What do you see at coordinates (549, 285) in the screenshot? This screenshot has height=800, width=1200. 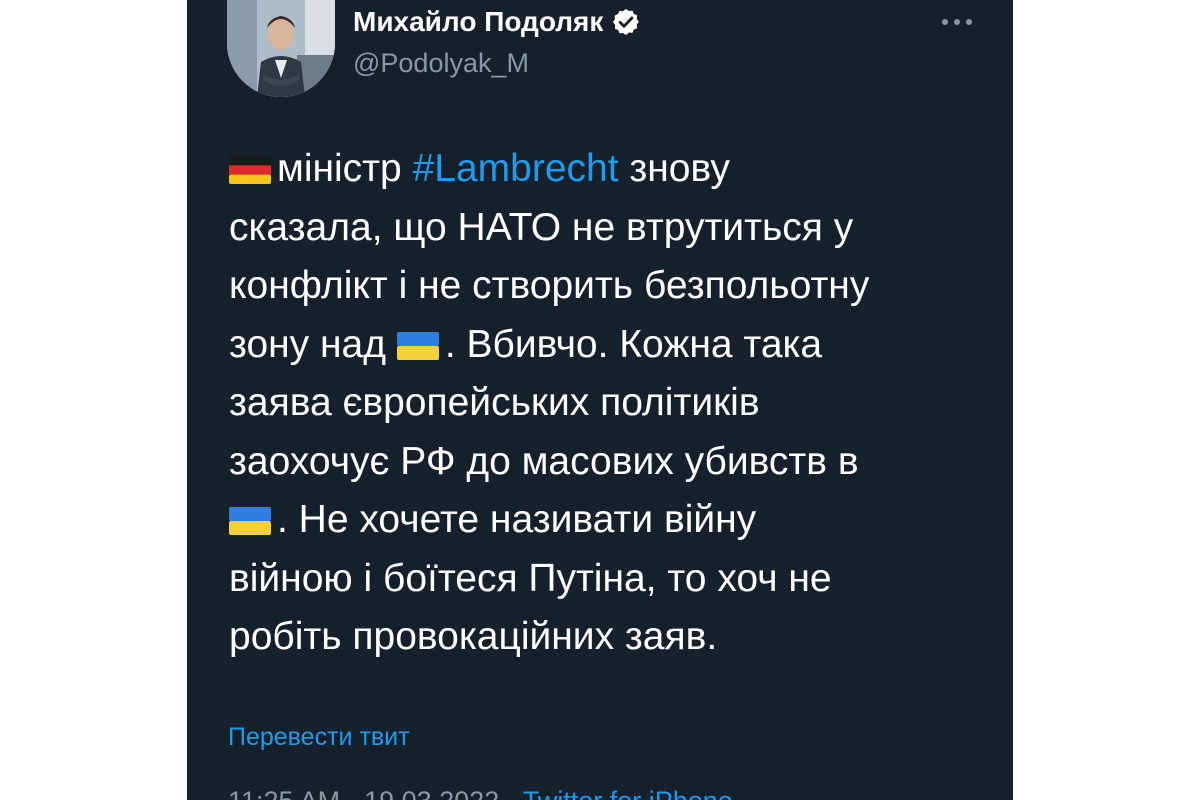 I see `tweet-line: конфлікт і не створить безпольотну` at bounding box center [549, 285].